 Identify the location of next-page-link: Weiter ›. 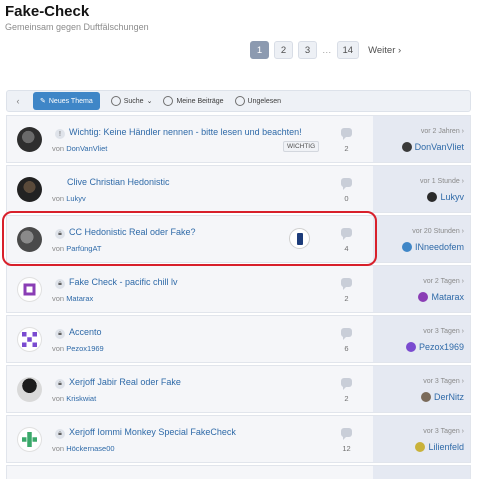
(384, 50).